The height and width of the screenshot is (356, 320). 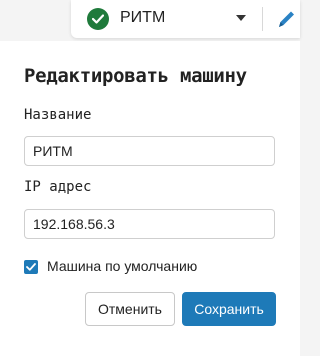 What do you see at coordinates (142, 18) in the screenshot?
I see `machine-selector-value: РИТМ` at bounding box center [142, 18].